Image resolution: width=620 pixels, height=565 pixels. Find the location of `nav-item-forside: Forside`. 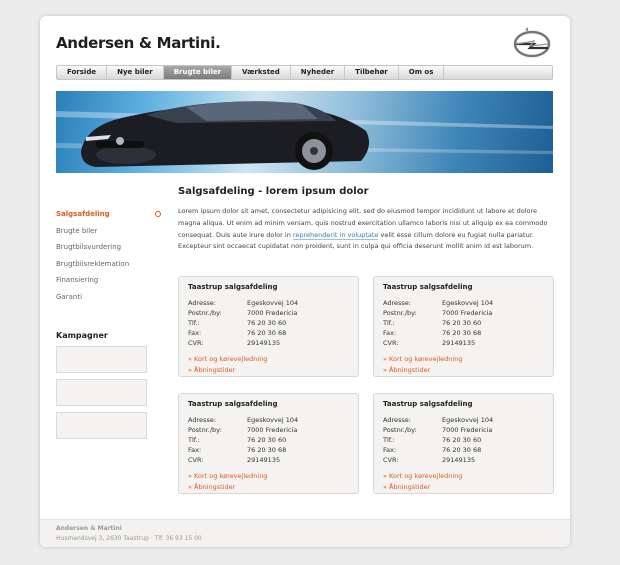

nav-item-forside: Forside is located at coordinates (82, 72).